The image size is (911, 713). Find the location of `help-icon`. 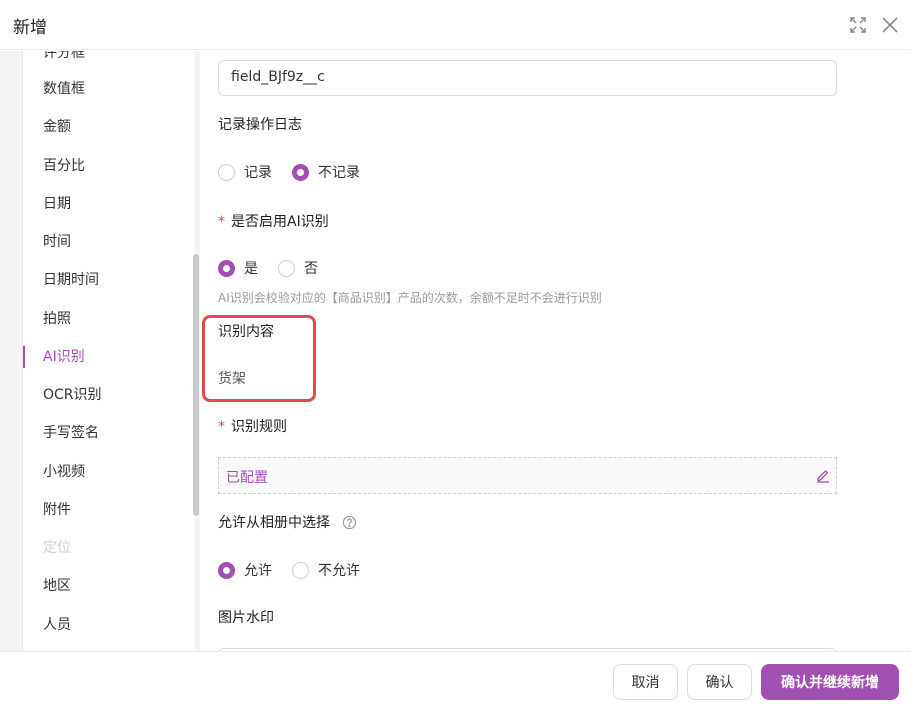

help-icon is located at coordinates (349, 522).